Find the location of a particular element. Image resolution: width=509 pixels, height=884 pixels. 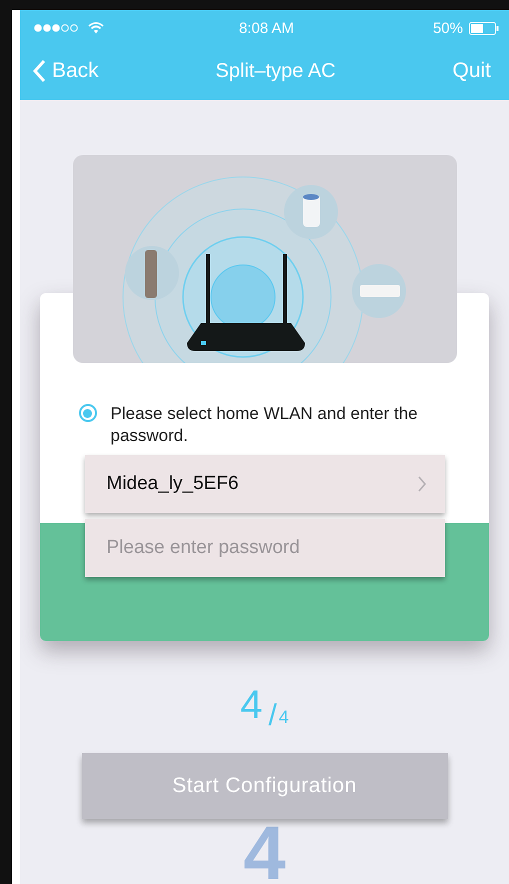

instruction-text: Please select home WLAN and enter the password. is located at coordinates (264, 425).